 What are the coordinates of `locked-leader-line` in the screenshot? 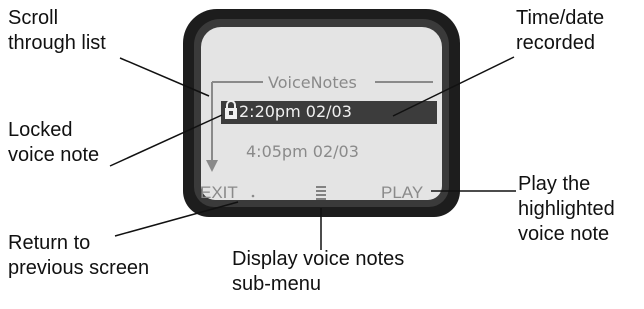 It's located at (166, 140).